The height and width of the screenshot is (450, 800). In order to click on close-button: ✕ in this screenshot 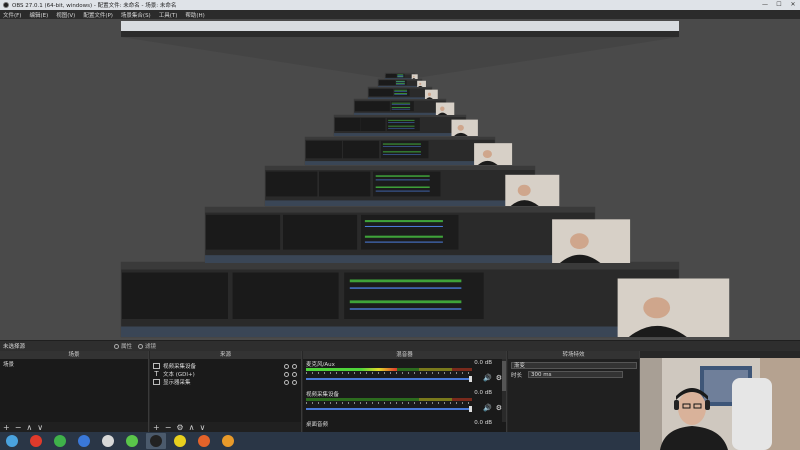, I will do `click(793, 5)`.